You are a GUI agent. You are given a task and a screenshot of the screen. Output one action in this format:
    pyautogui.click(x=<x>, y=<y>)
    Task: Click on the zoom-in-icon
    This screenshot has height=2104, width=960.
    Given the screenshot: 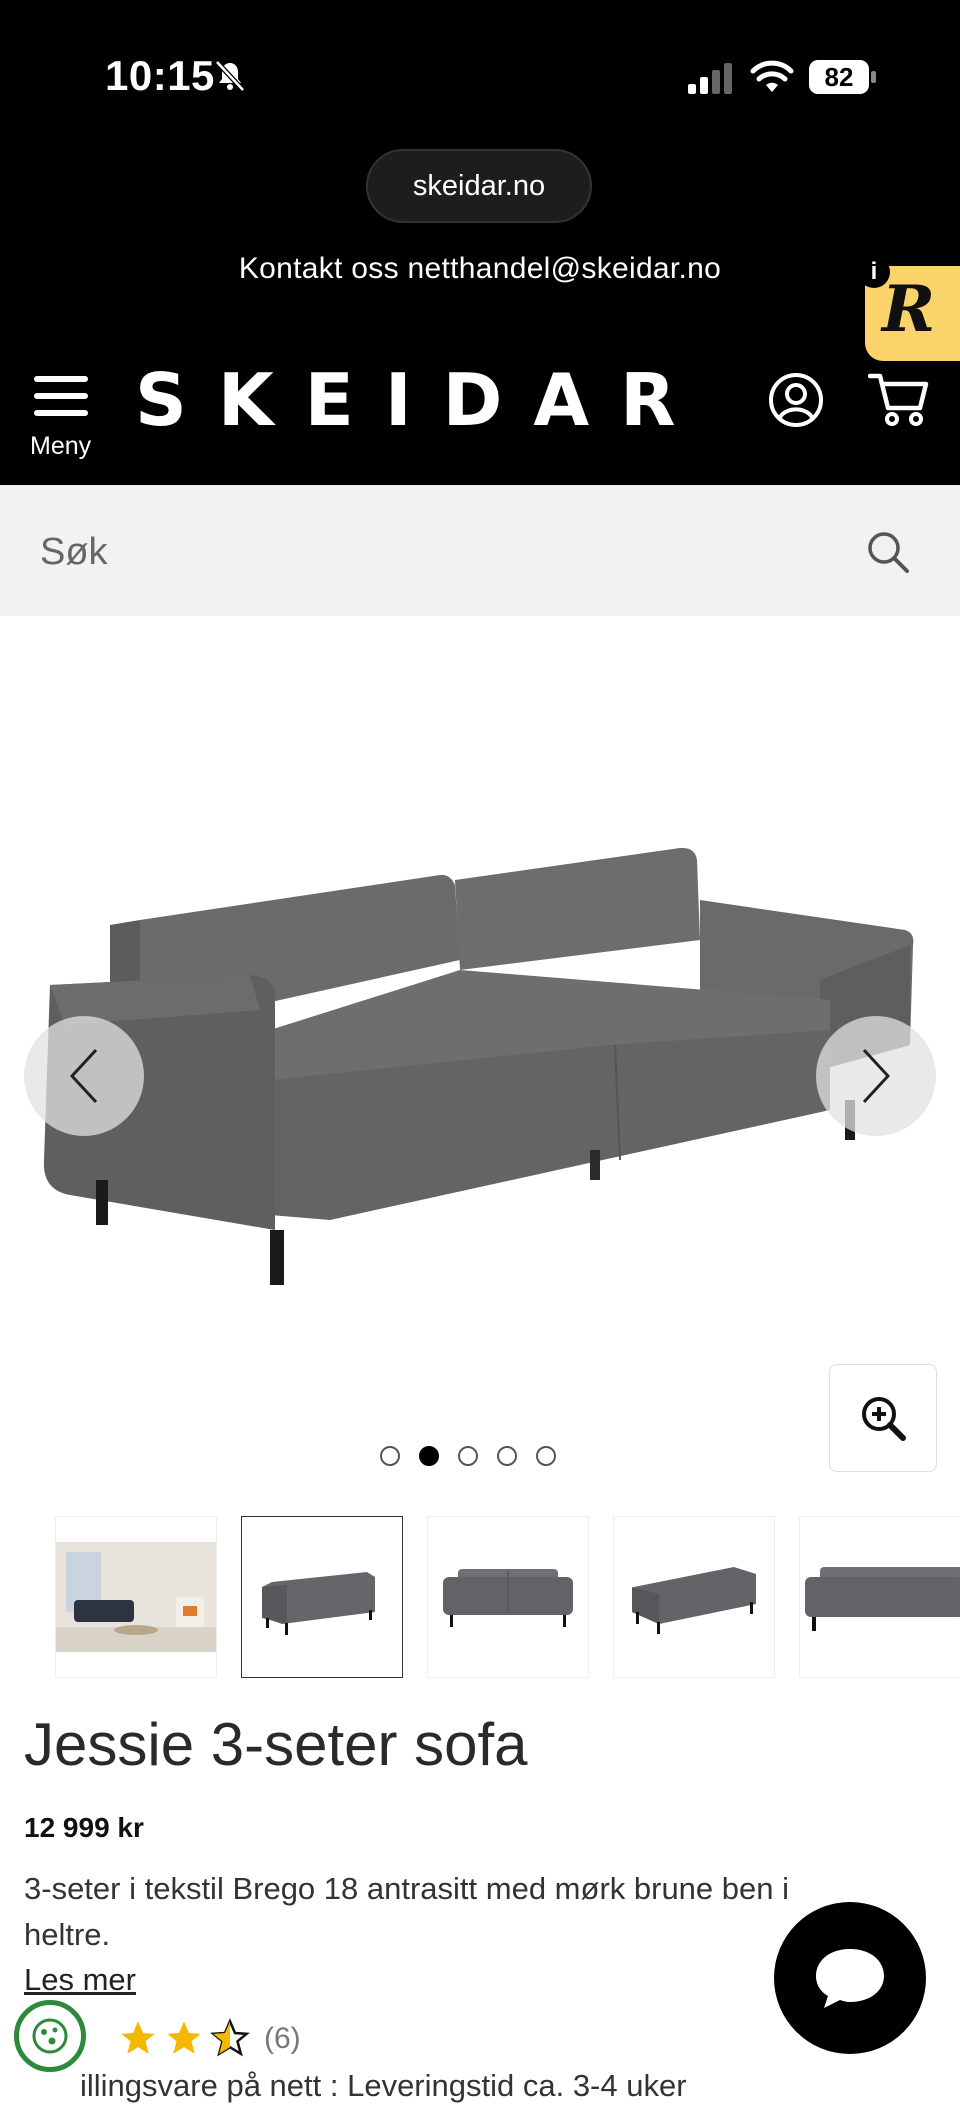 What is the action you would take?
    pyautogui.click(x=884, y=1419)
    